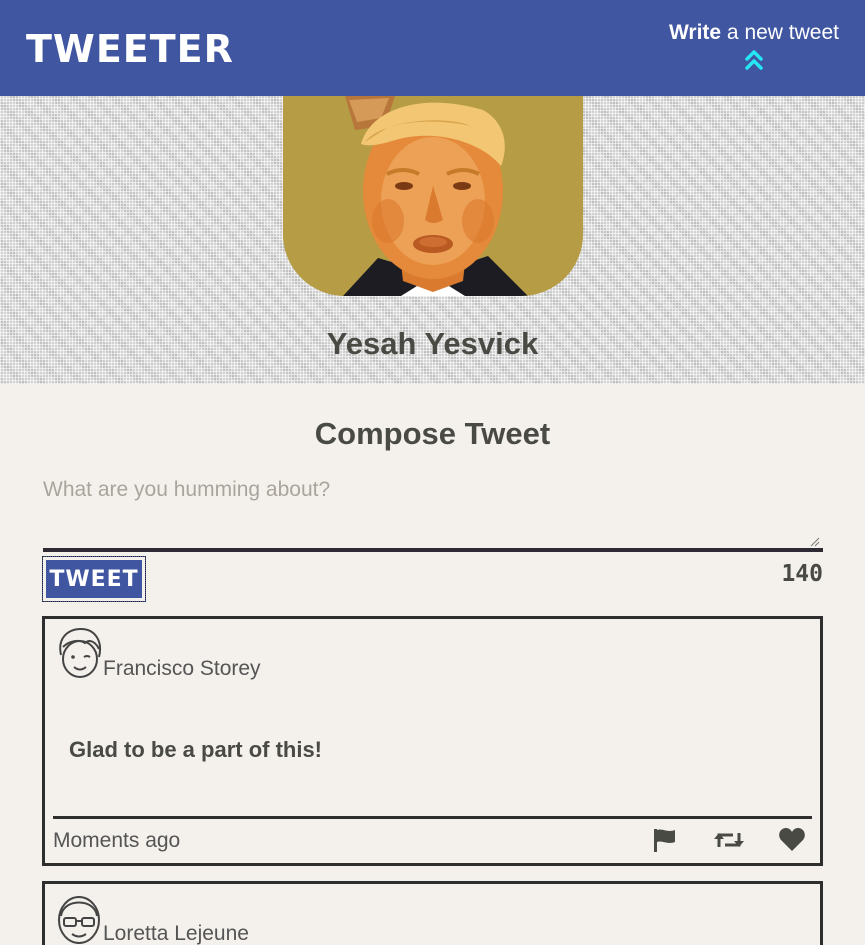 This screenshot has height=945, width=865. I want to click on resize-grip-icon, so click(815, 542).